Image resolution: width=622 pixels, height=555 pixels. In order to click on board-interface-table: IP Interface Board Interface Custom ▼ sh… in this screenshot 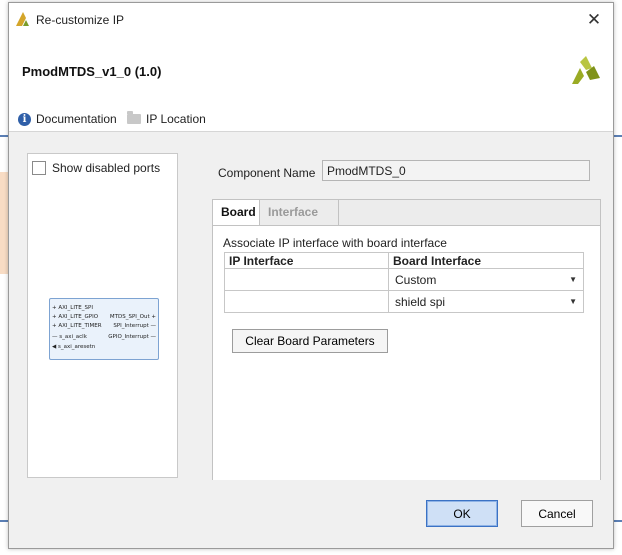, I will do `click(404, 282)`.